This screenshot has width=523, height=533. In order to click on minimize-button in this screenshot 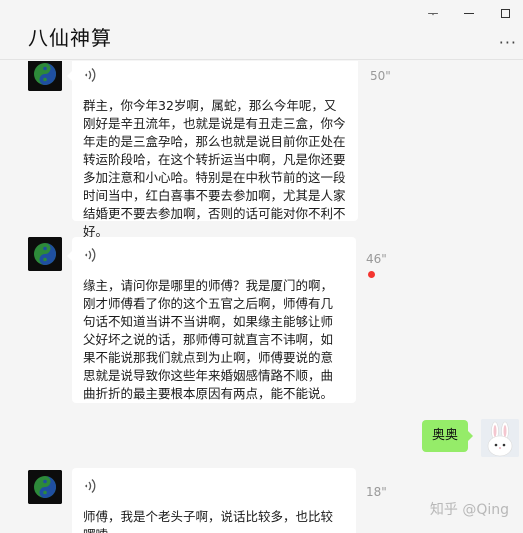, I will do `click(469, 13)`.